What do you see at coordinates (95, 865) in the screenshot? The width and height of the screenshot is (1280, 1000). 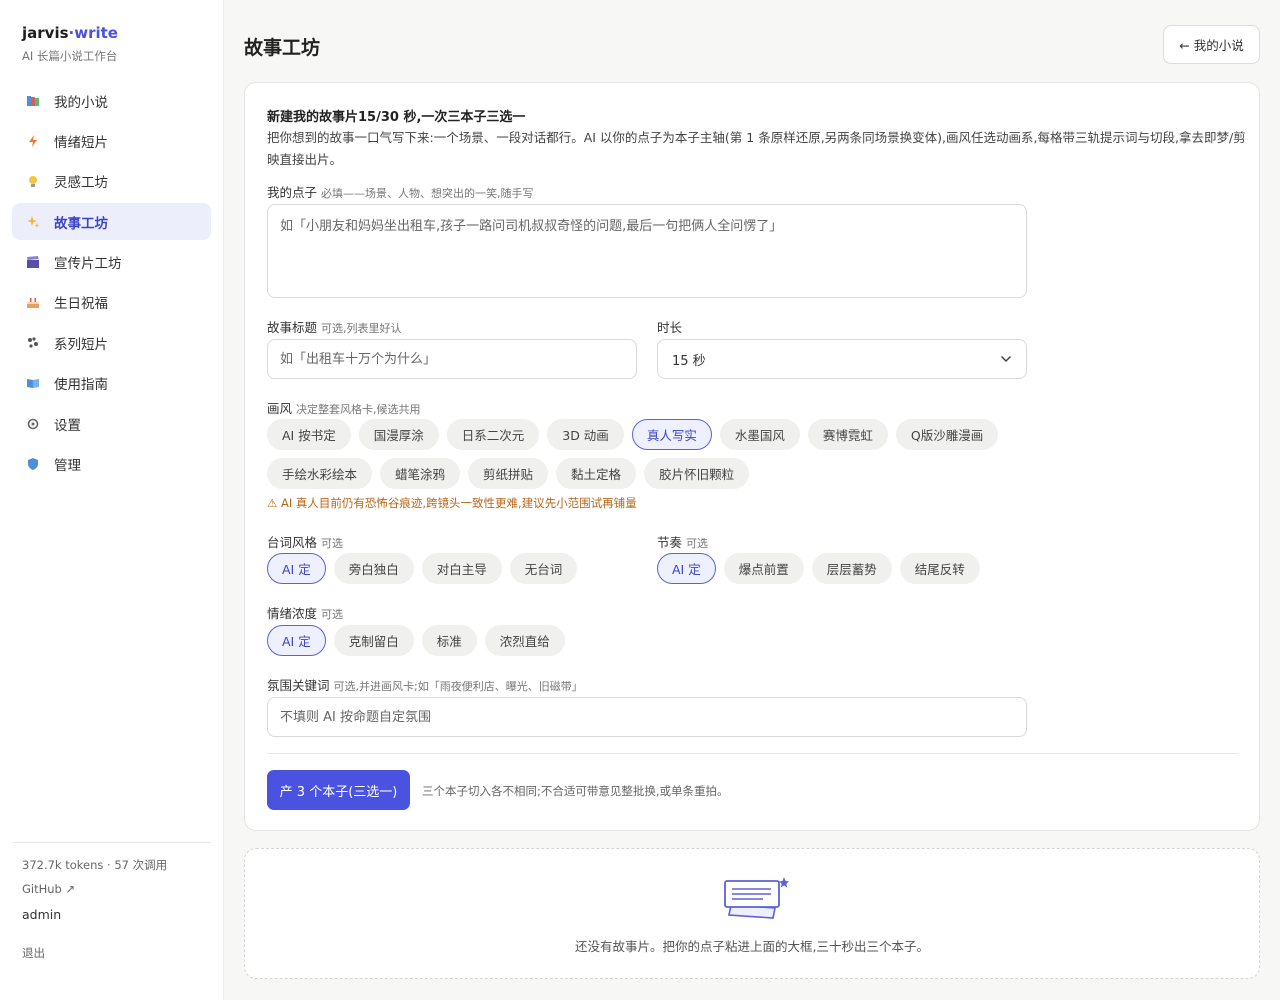 I see `usage-stats: 372.7k tokens · 57 次调用` at bounding box center [95, 865].